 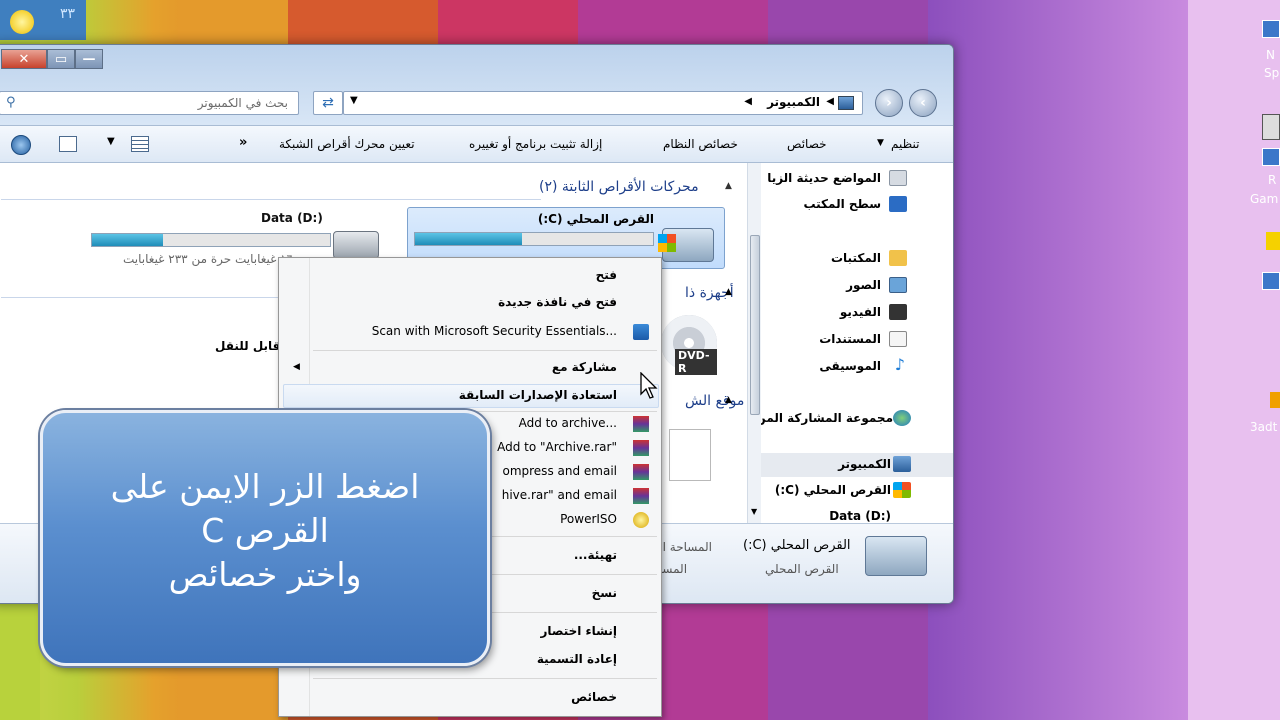 I want to click on dvd-drive-icon: DVD-R, so click(x=689, y=345).